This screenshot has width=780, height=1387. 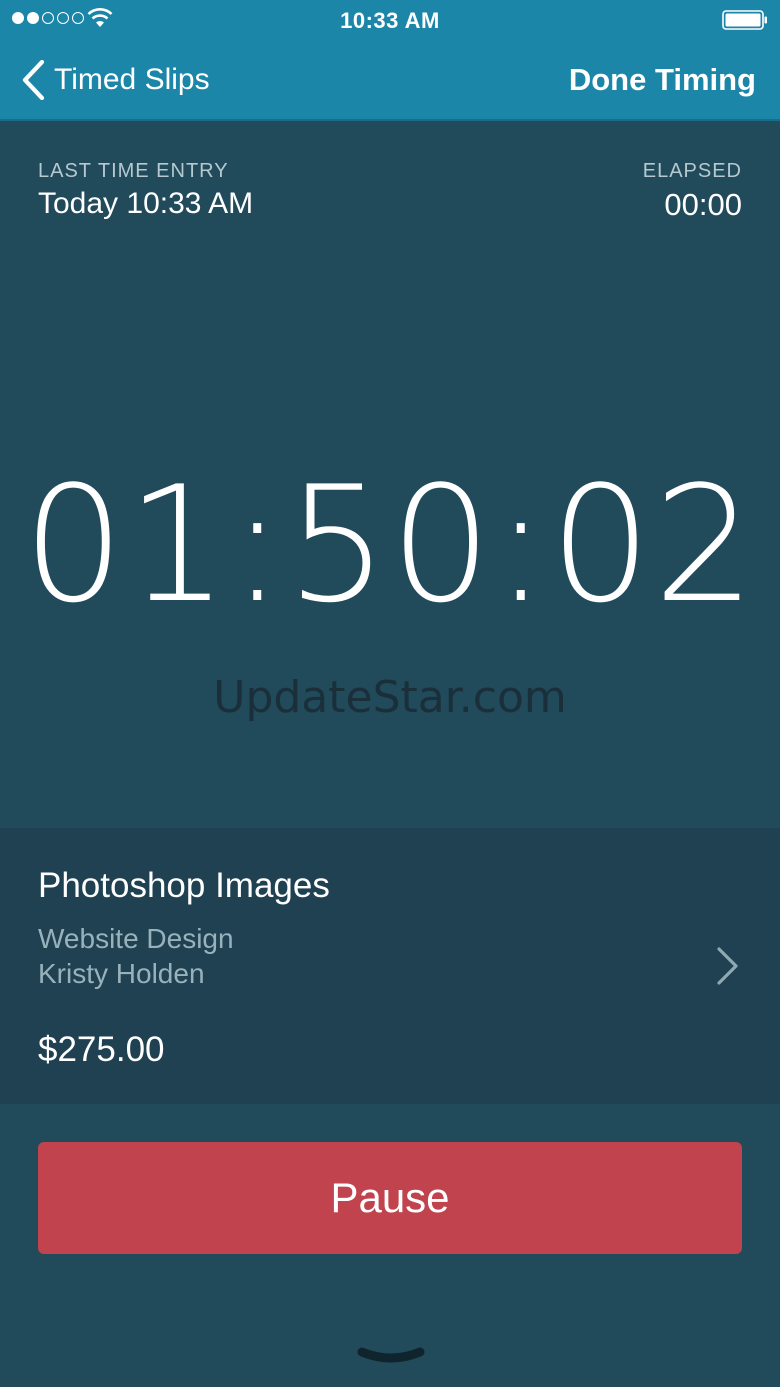 I want to click on pause-button: Pause, so click(x=390, y=1198).